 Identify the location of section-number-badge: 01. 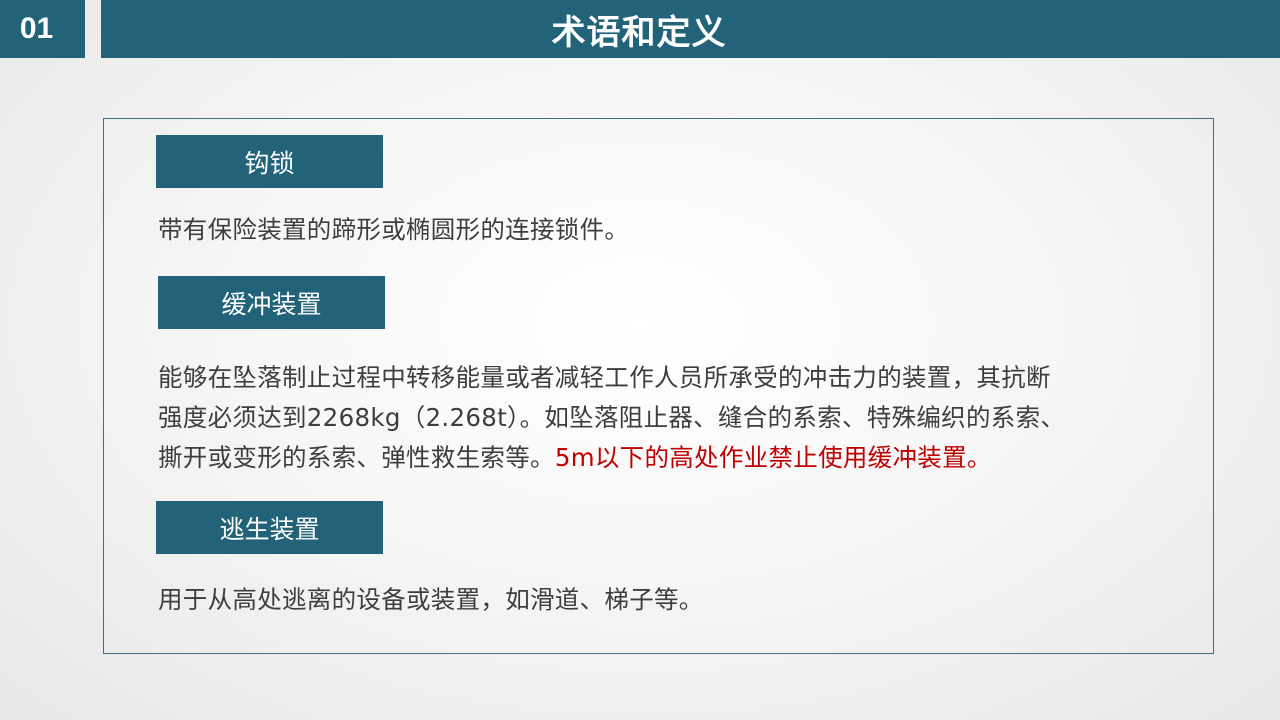
(42, 29).